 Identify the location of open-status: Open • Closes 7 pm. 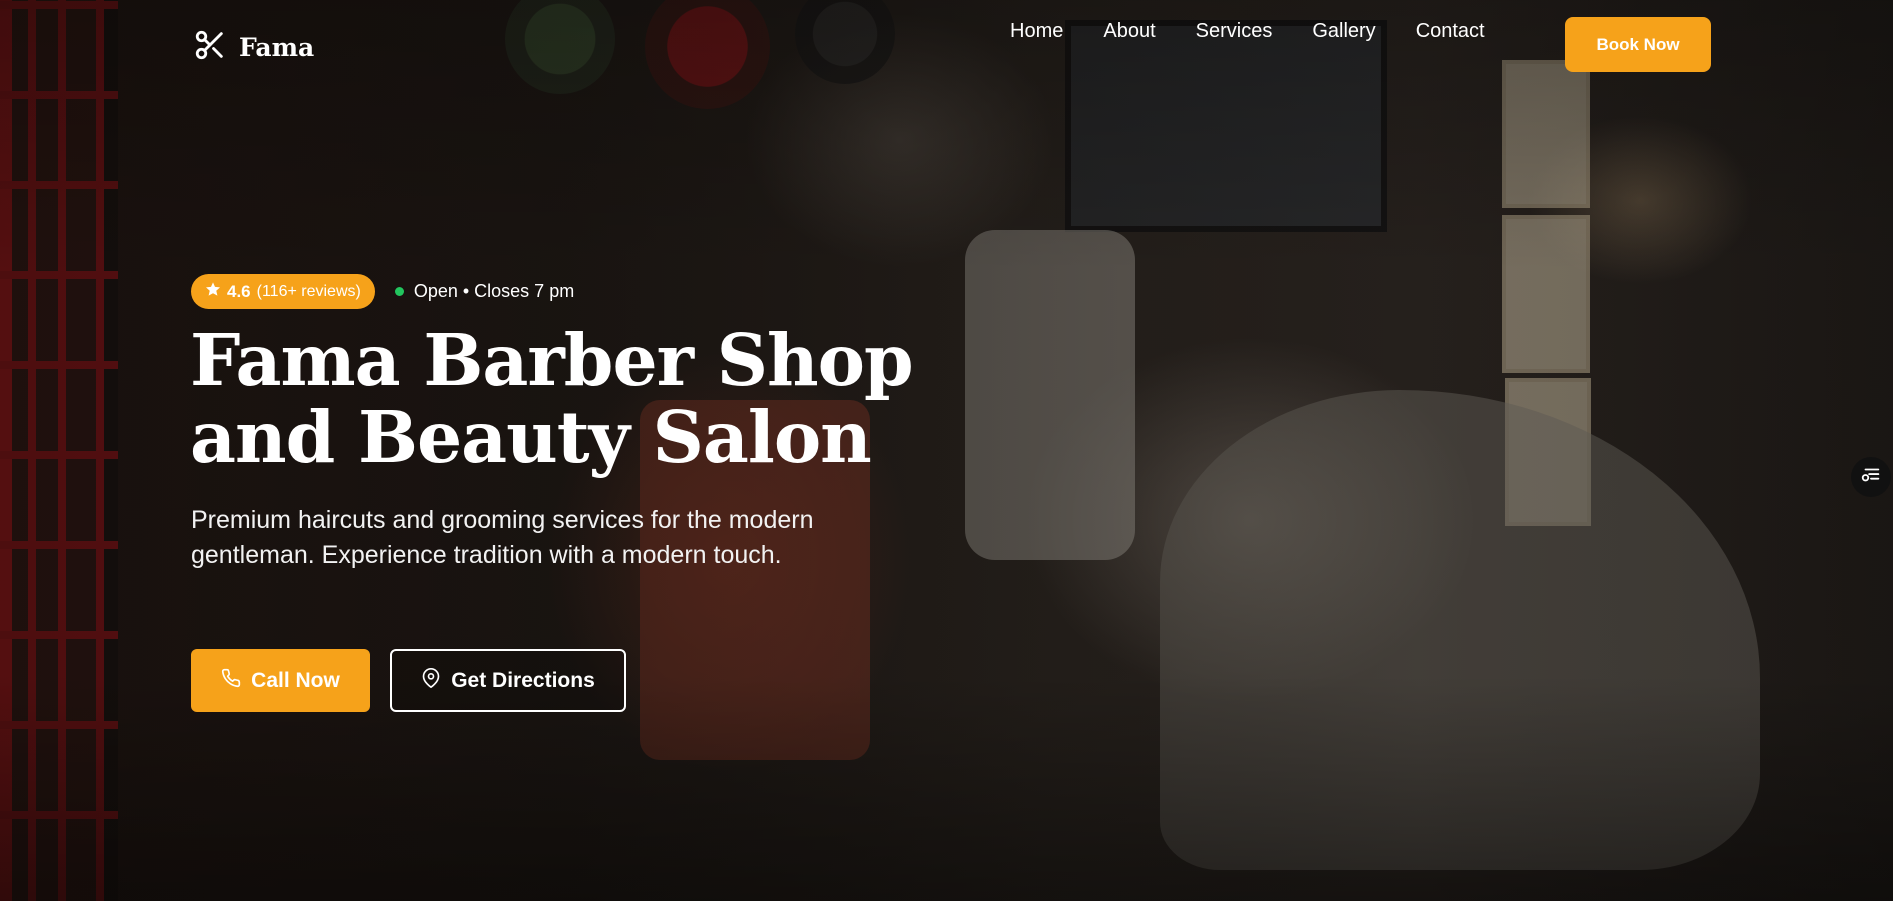
(484, 291).